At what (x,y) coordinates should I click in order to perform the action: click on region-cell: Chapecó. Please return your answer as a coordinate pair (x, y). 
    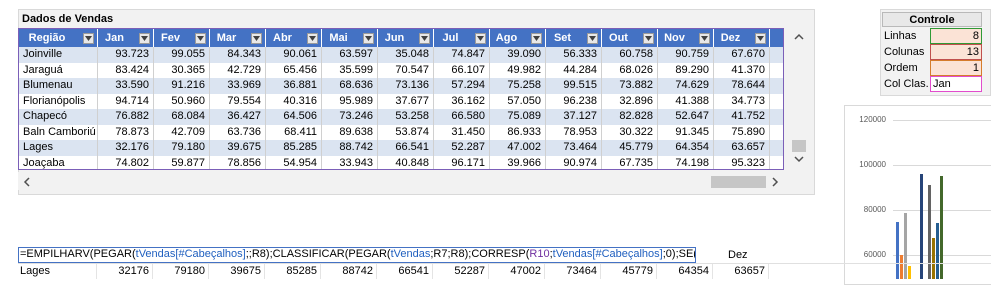
    Looking at the image, I should click on (58, 117).